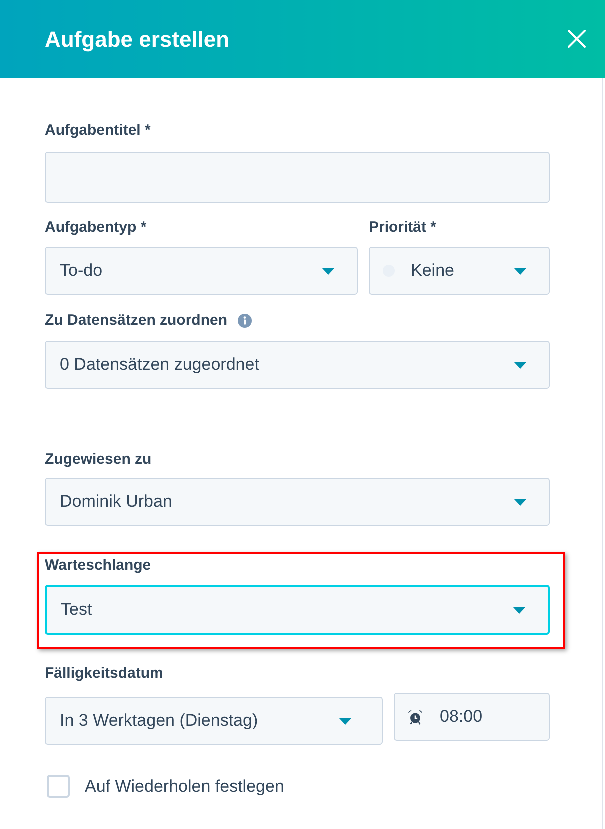  I want to click on field-label: Warteschlange, so click(98, 566).